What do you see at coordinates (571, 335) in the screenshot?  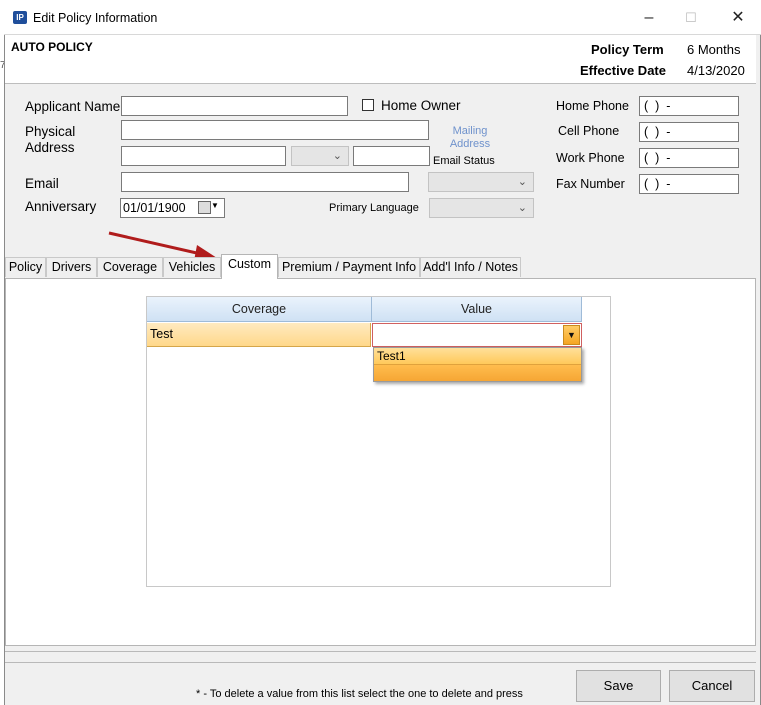 I see `value-dropdown-button: ▼` at bounding box center [571, 335].